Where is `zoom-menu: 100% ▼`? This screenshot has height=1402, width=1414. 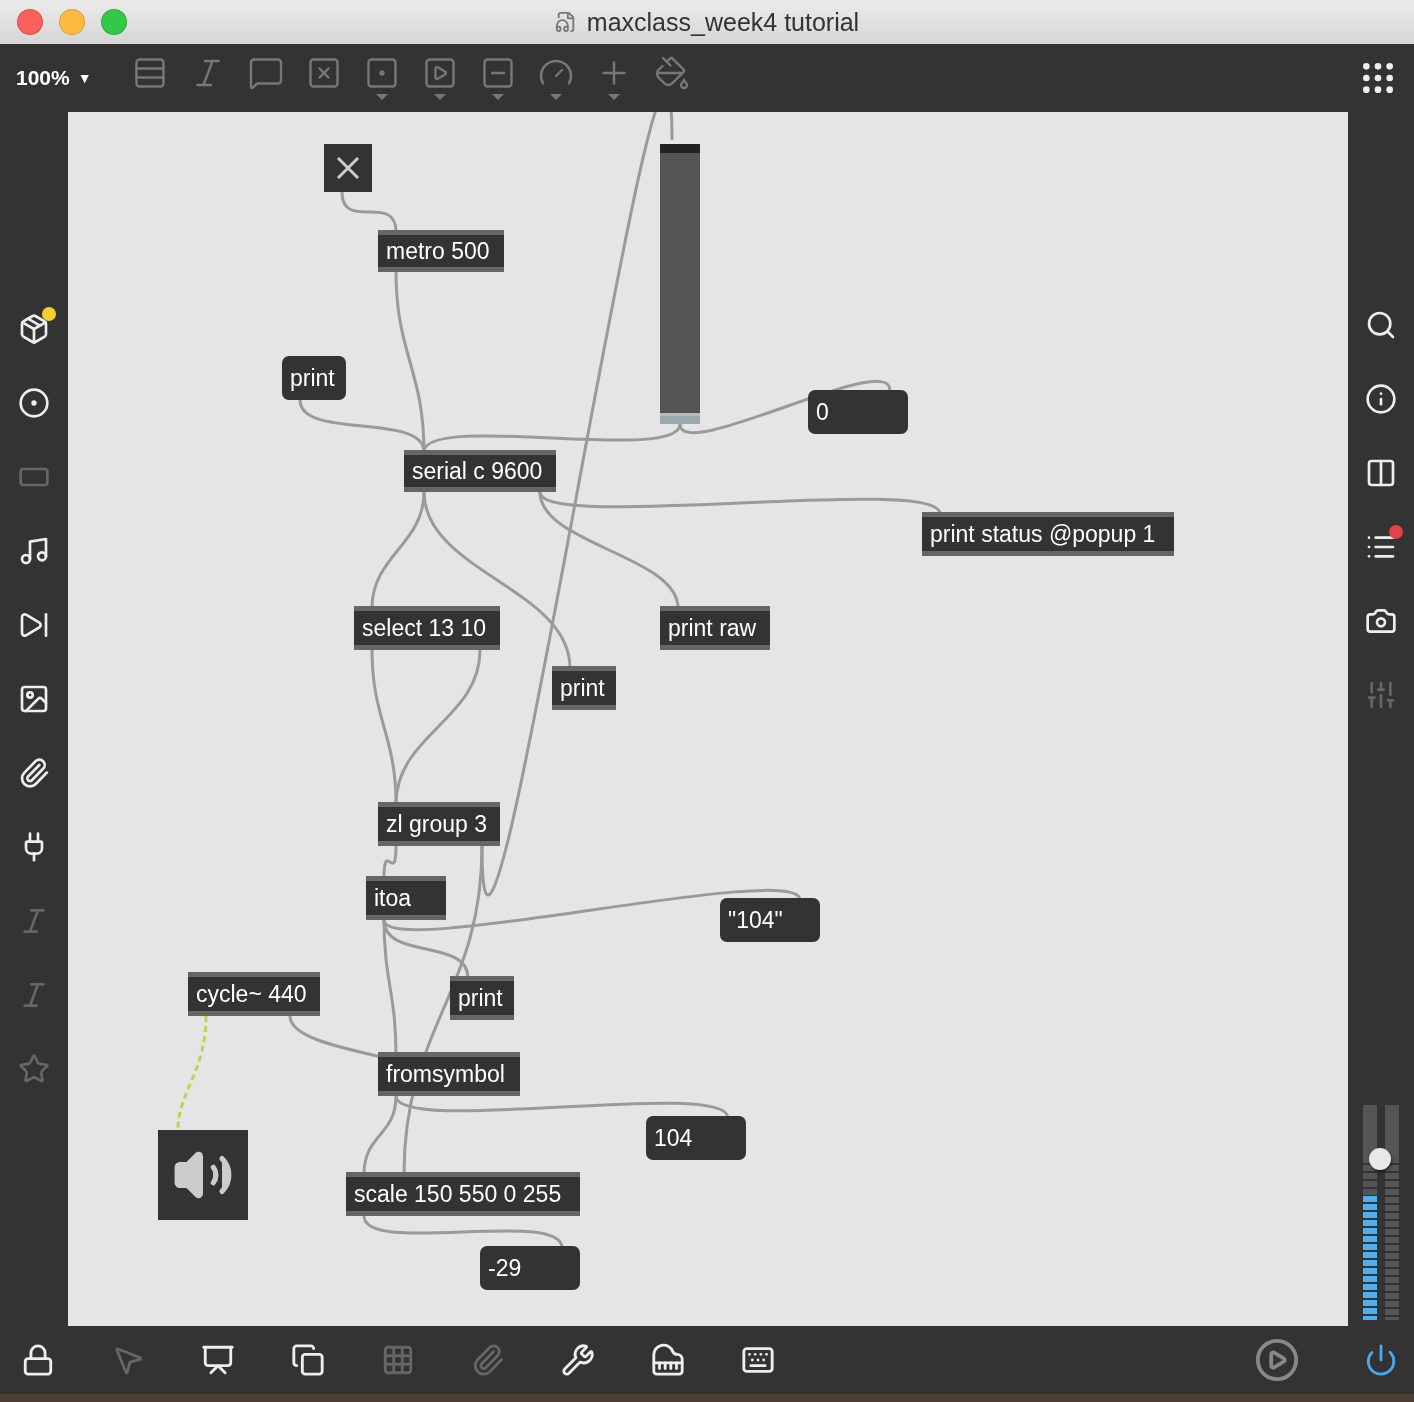 zoom-menu: 100% ▼ is located at coordinates (54, 78).